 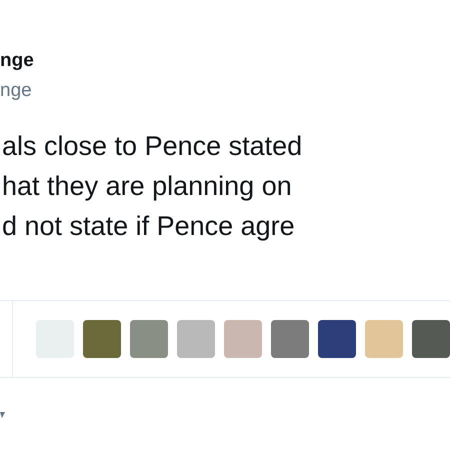 I want to click on tweet-text-line: d not state if Pence agre, so click(x=148, y=226).